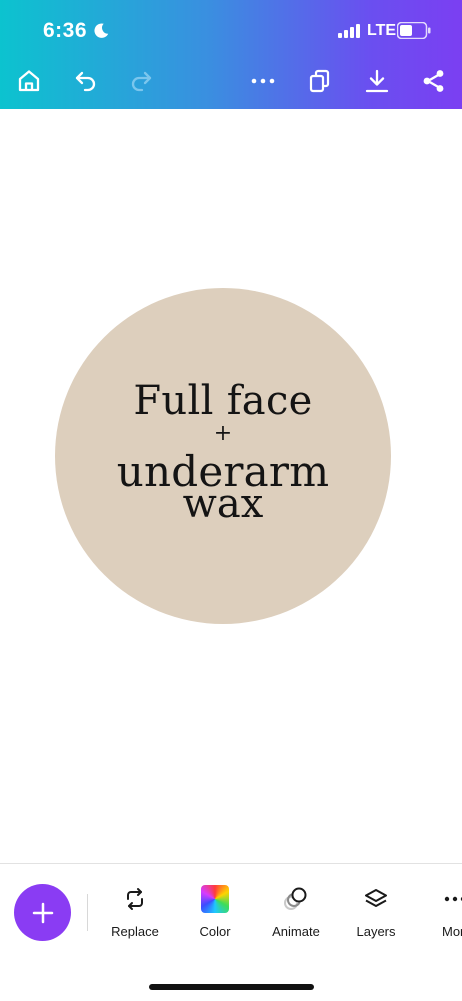 This screenshot has height=1001, width=462. I want to click on layers-button: Layers, so click(376, 912).